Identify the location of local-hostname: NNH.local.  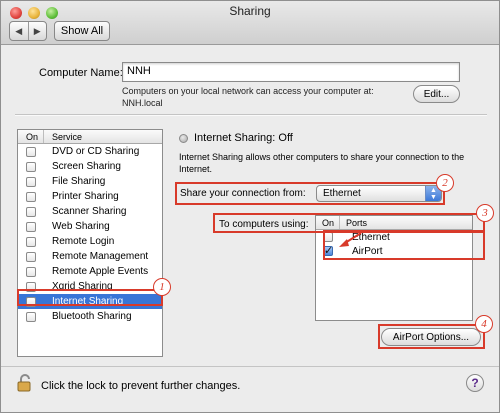
(142, 103).